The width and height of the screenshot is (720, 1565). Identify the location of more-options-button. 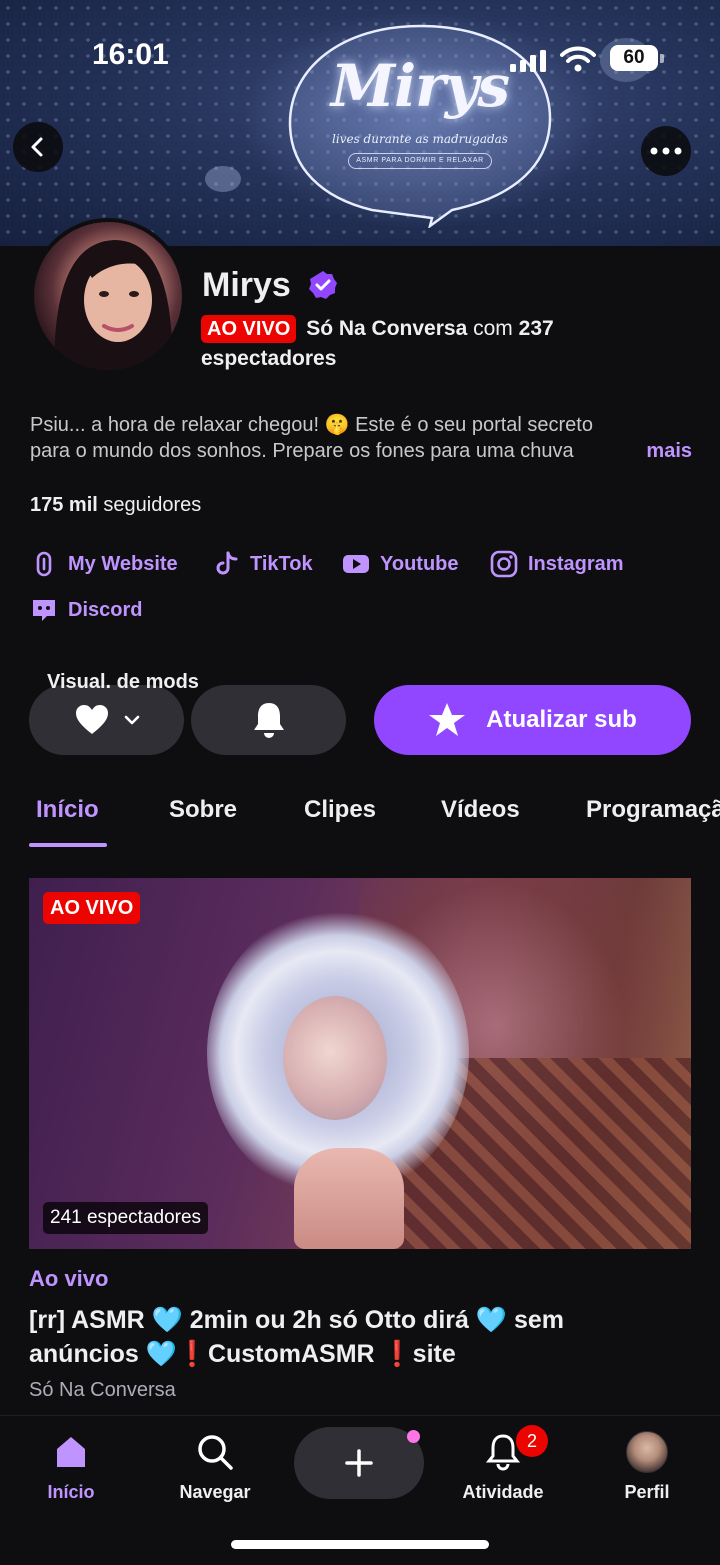
(666, 151).